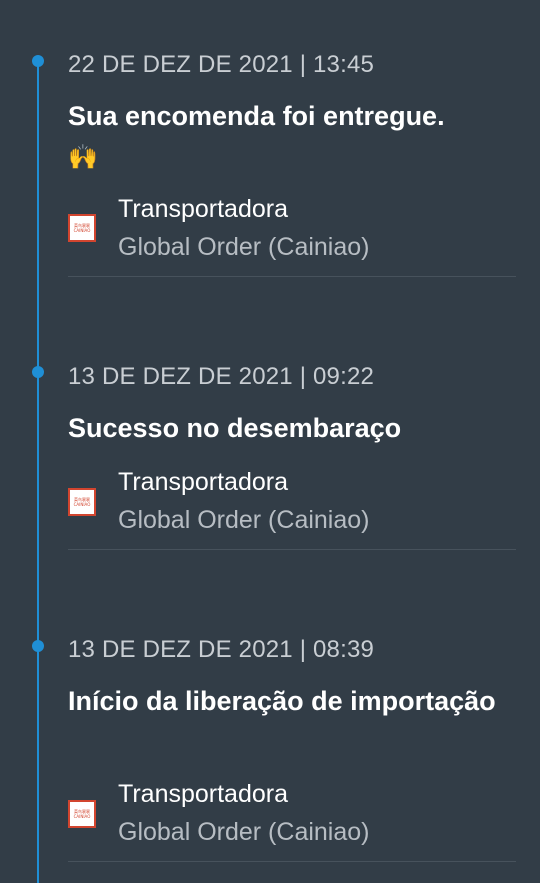 The width and height of the screenshot is (540, 883). What do you see at coordinates (235, 428) in the screenshot?
I see `event-title: Sucesso no desembaraço` at bounding box center [235, 428].